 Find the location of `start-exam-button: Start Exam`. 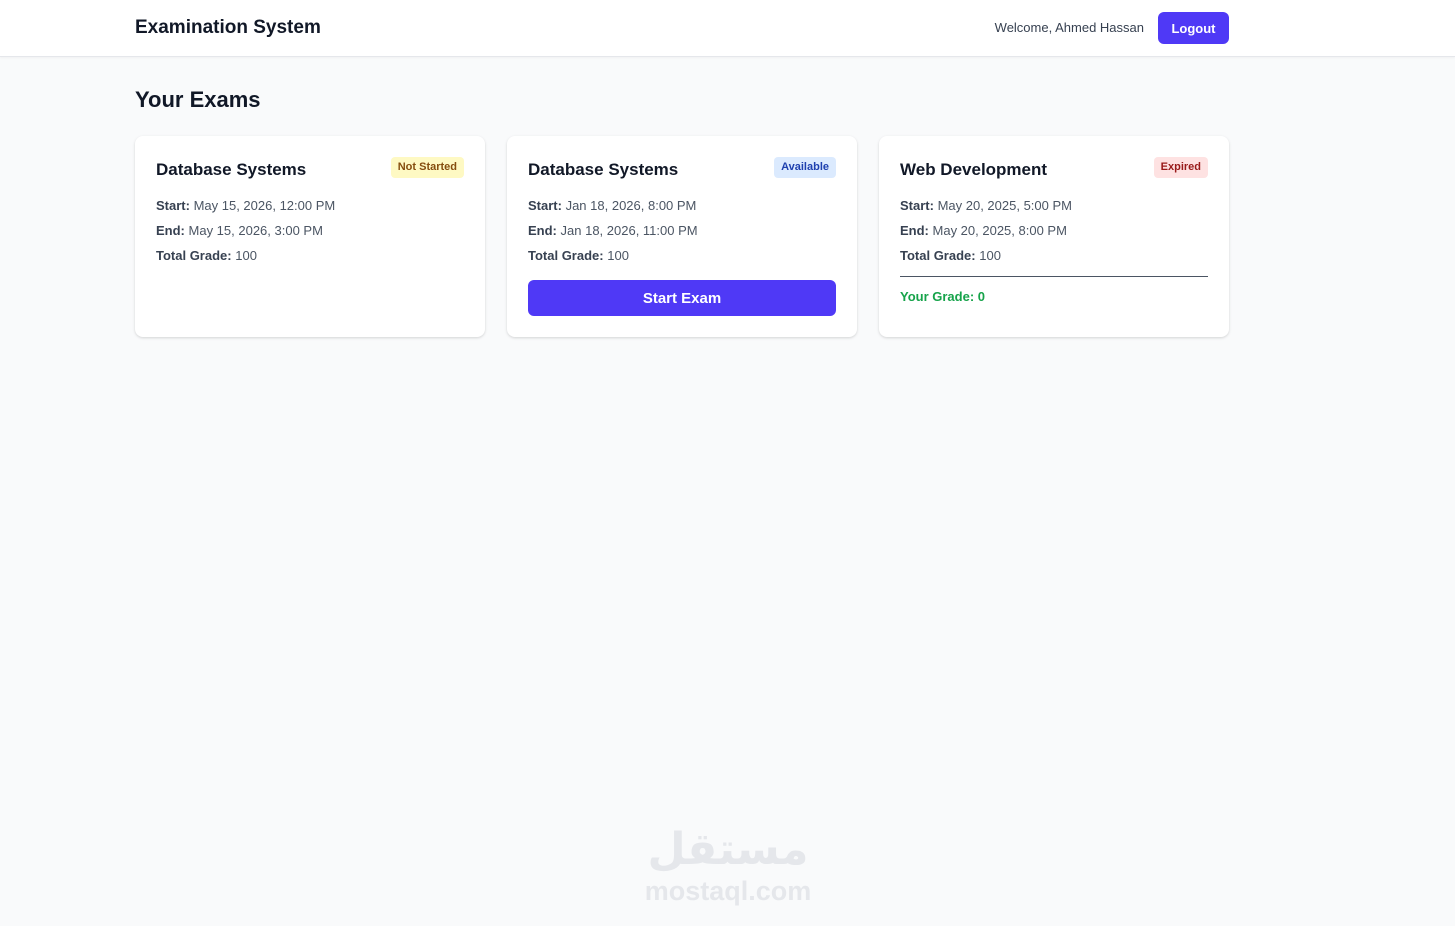

start-exam-button: Start Exam is located at coordinates (682, 298).